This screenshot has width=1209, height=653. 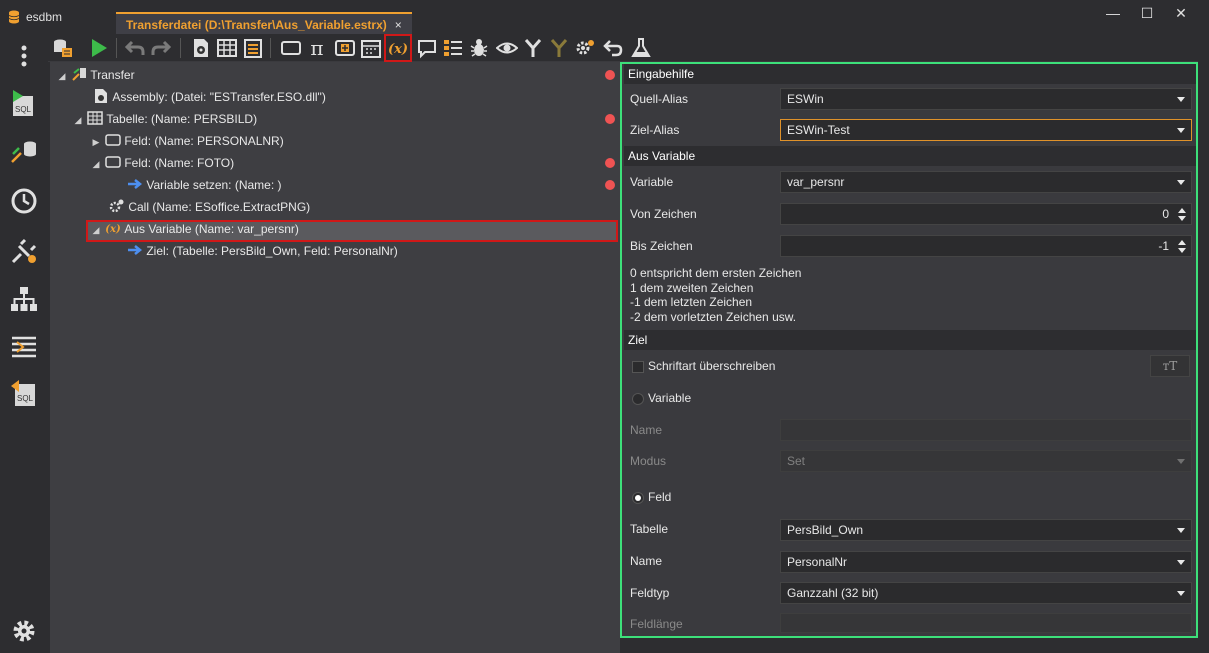 What do you see at coordinates (986, 562) in the screenshot?
I see `feld-name-select: PersonalNr` at bounding box center [986, 562].